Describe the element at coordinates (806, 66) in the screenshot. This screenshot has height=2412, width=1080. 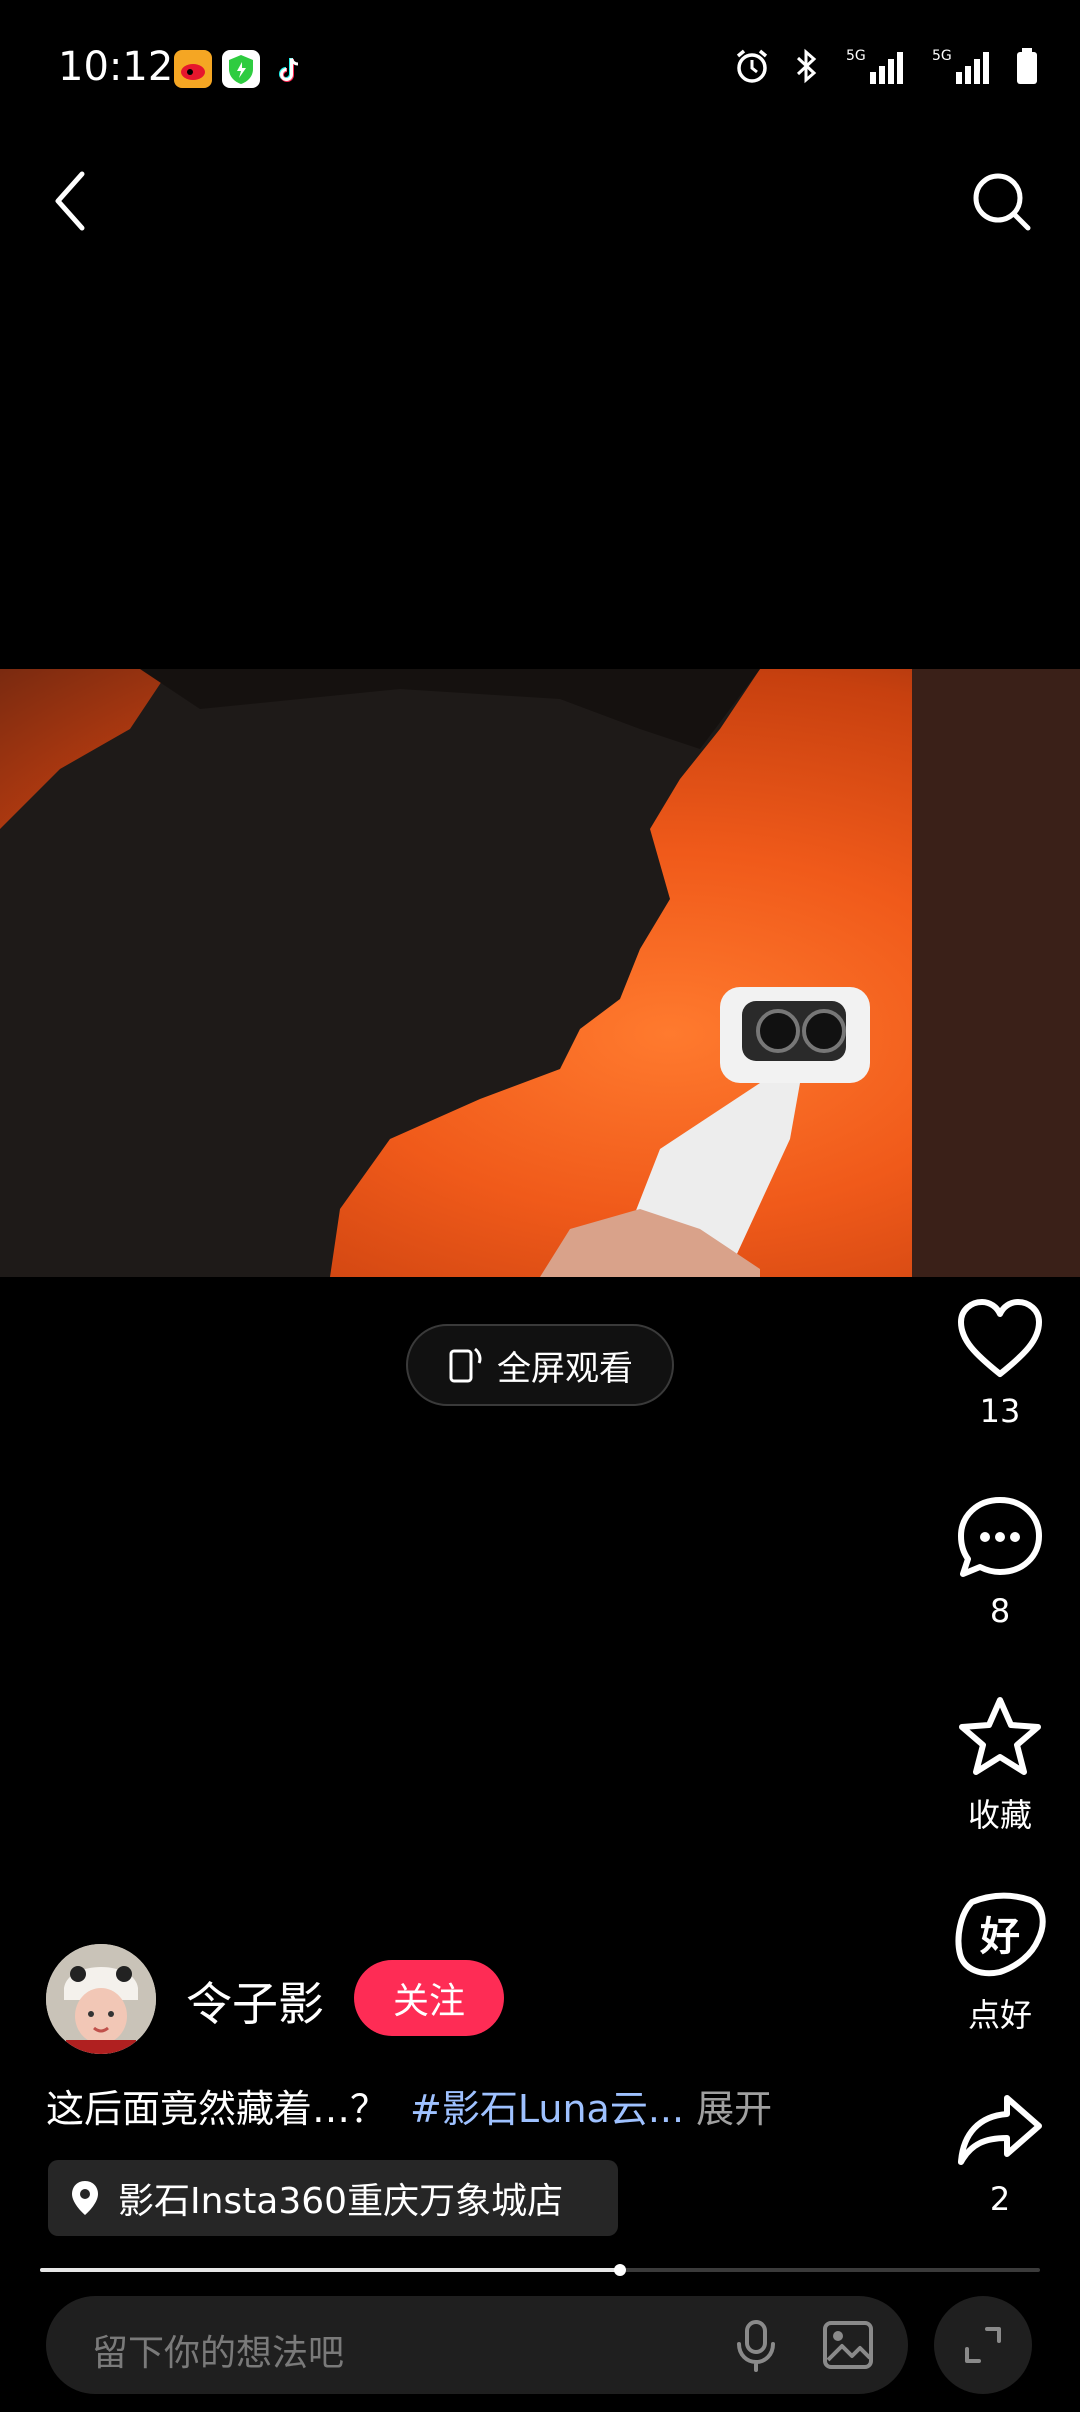
I see `bluetooth-icon` at that location.